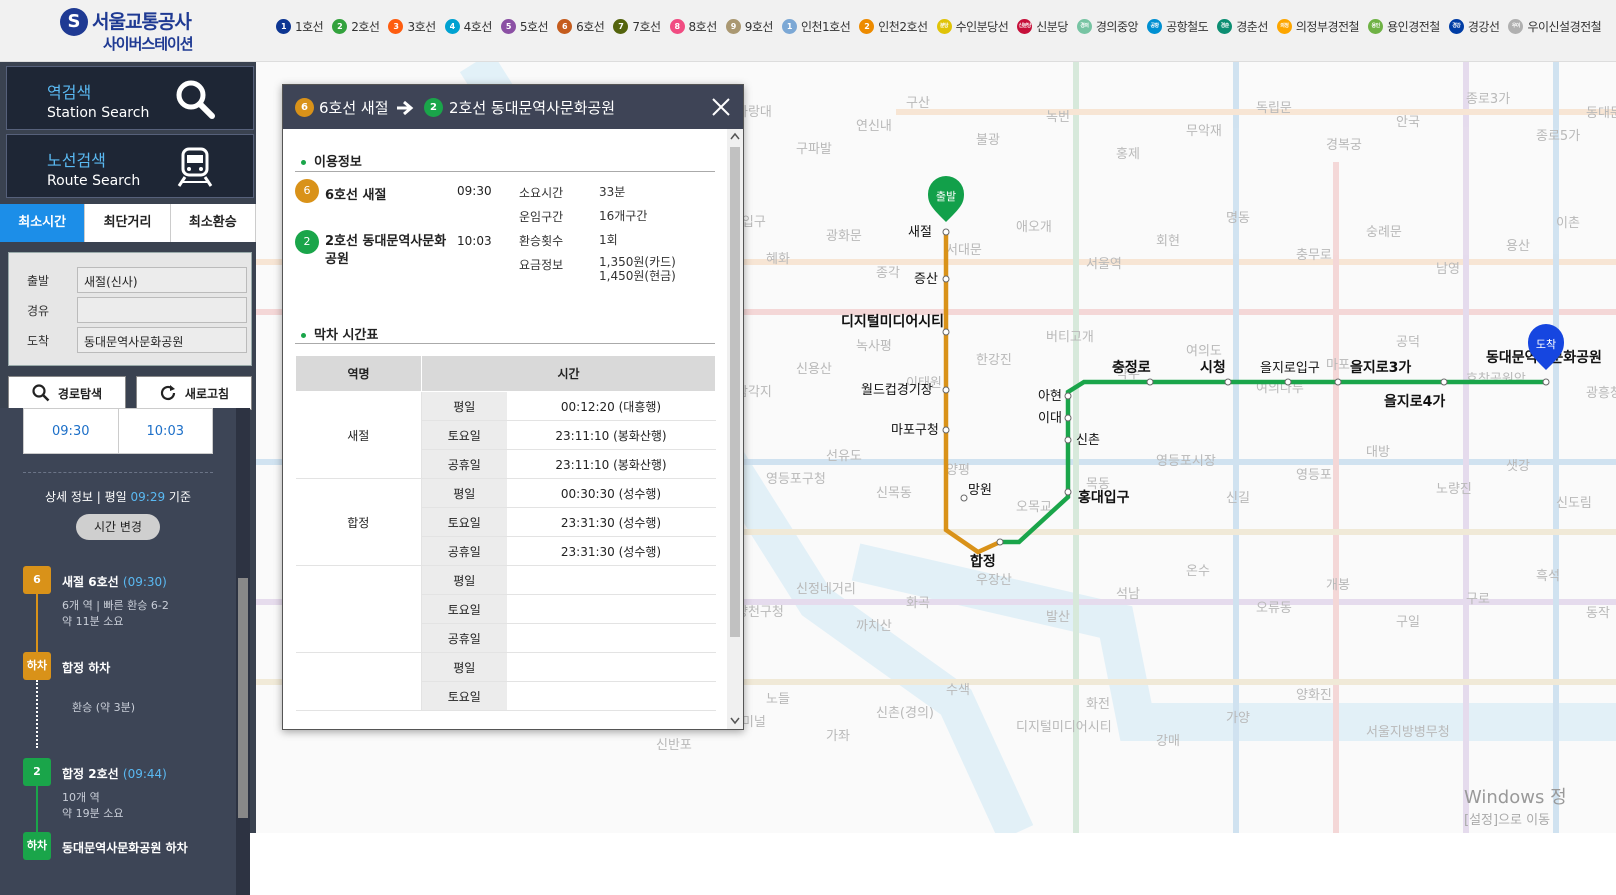 The height and width of the screenshot is (895, 1616). What do you see at coordinates (826, 589) in the screenshot?
I see `background-station-label: 신정네거리` at bounding box center [826, 589].